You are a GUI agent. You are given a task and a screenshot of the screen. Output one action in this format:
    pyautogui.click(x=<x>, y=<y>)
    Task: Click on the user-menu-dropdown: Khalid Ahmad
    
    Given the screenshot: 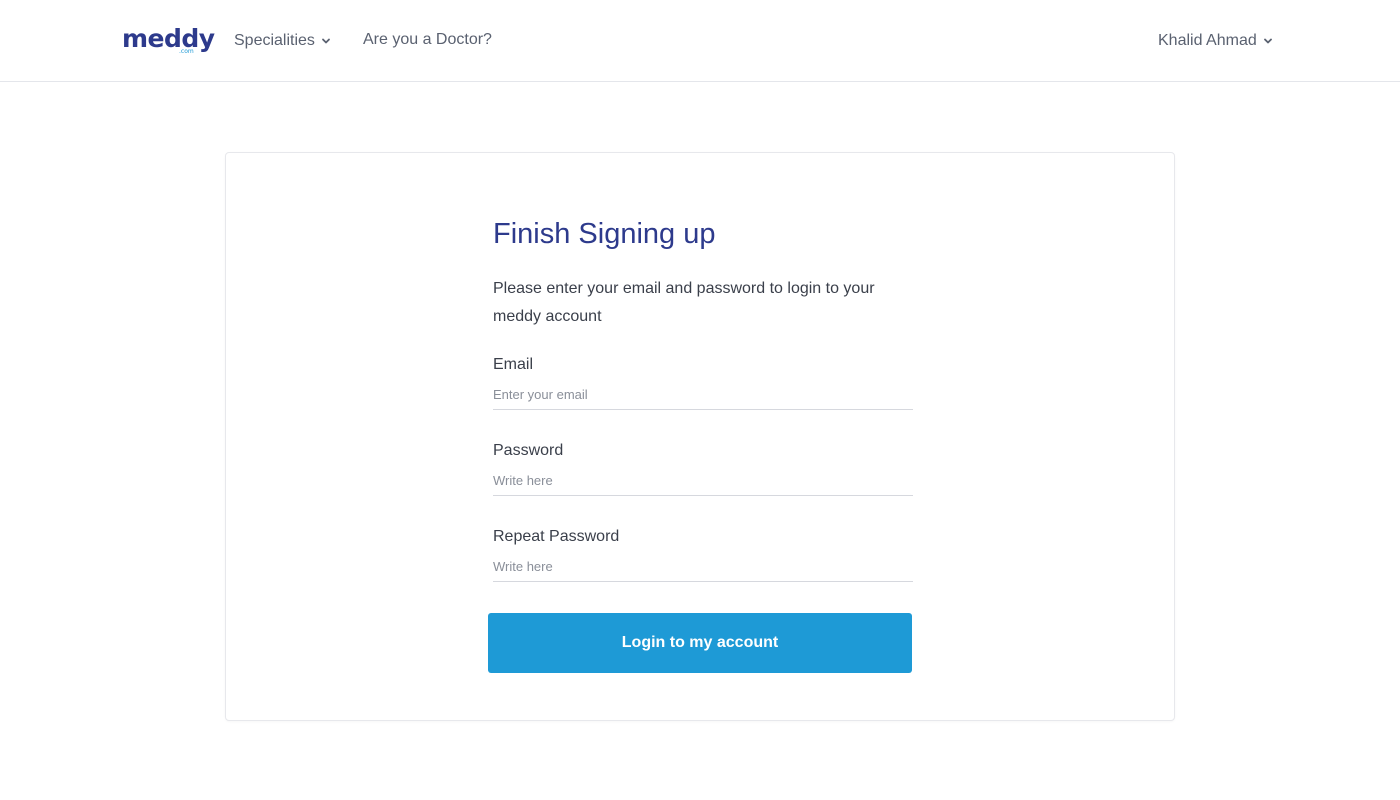 What is the action you would take?
    pyautogui.click(x=1215, y=41)
    